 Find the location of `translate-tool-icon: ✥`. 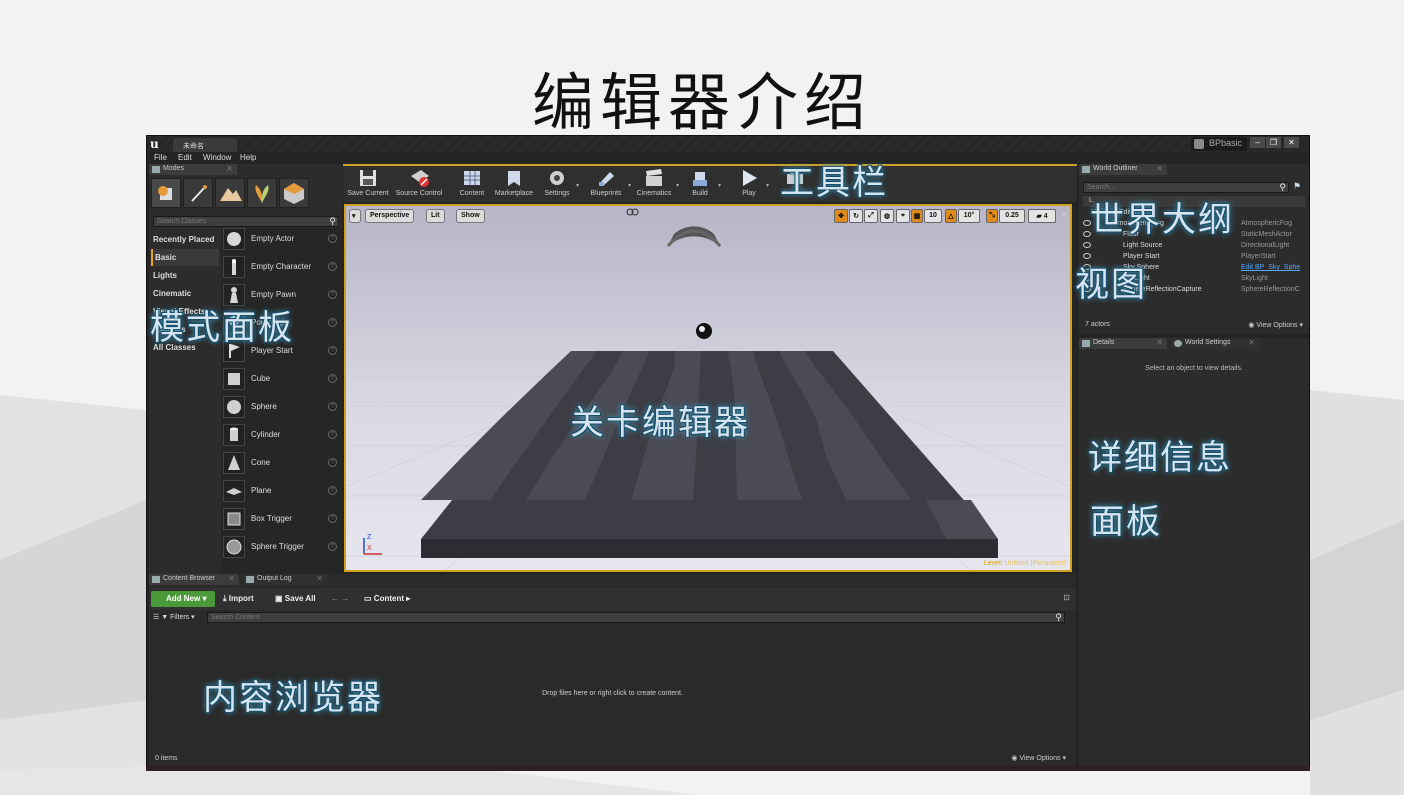

translate-tool-icon: ✥ is located at coordinates (841, 216).